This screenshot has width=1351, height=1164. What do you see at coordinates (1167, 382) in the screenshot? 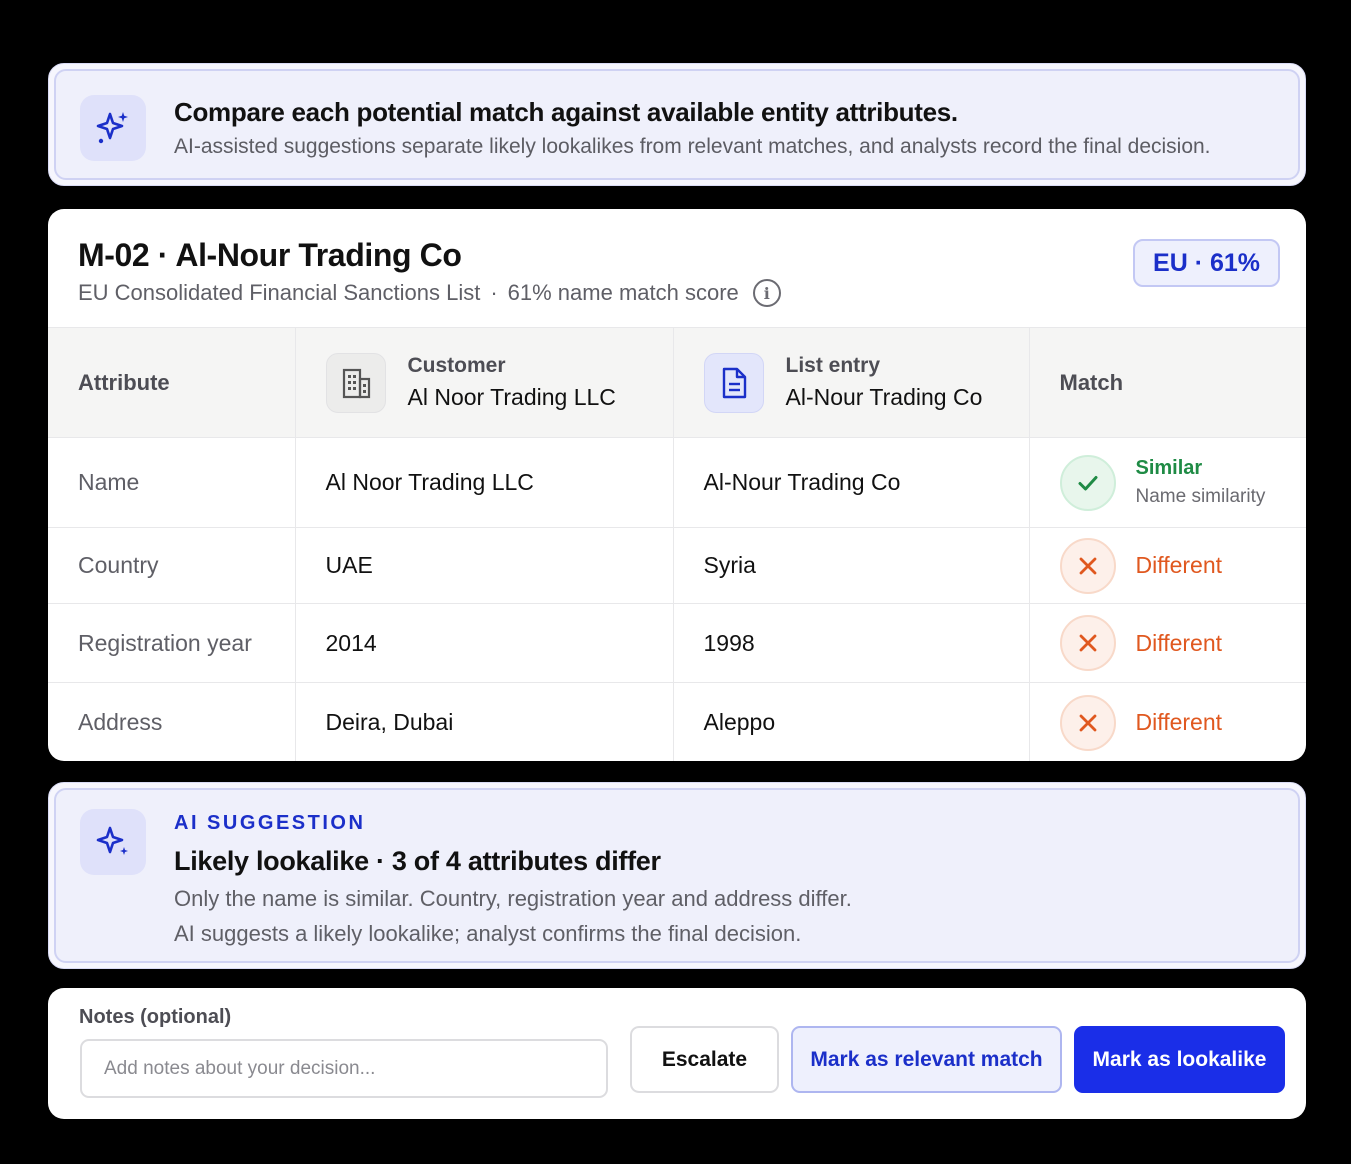
I see `column-header-match: Match` at bounding box center [1167, 382].